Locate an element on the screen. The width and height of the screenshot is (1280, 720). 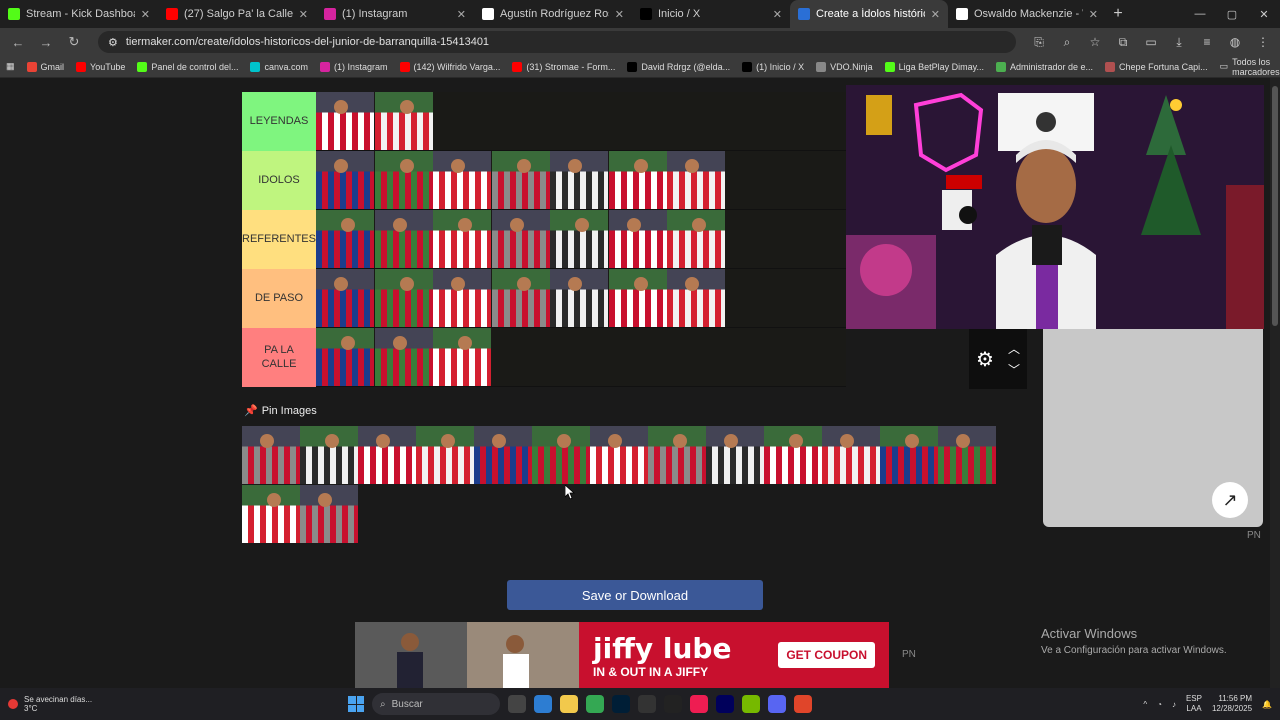
site-info-icon: ⚙ is located at coordinates (113, 42).